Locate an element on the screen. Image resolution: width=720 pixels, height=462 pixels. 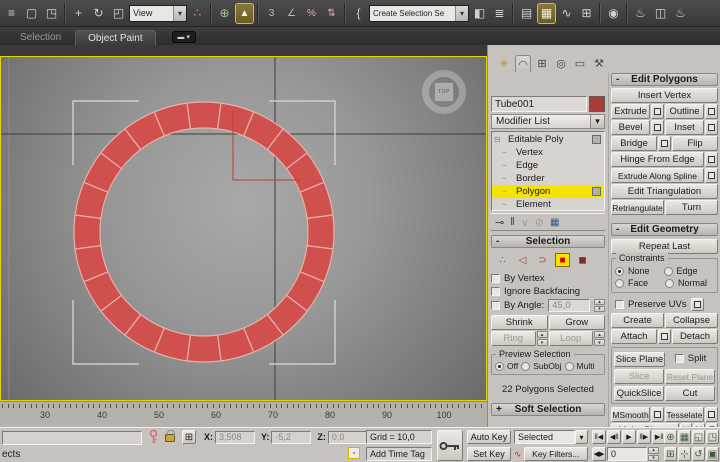
tab-modify-icon: ◠ is located at coordinates (523, 63).